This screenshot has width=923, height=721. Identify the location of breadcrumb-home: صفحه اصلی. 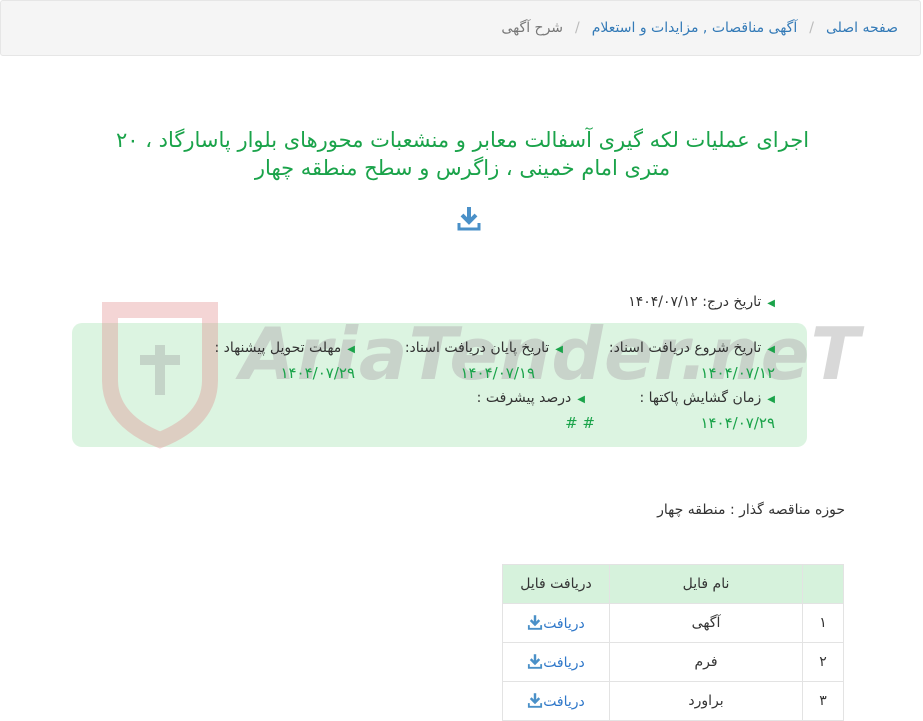
(862, 28).